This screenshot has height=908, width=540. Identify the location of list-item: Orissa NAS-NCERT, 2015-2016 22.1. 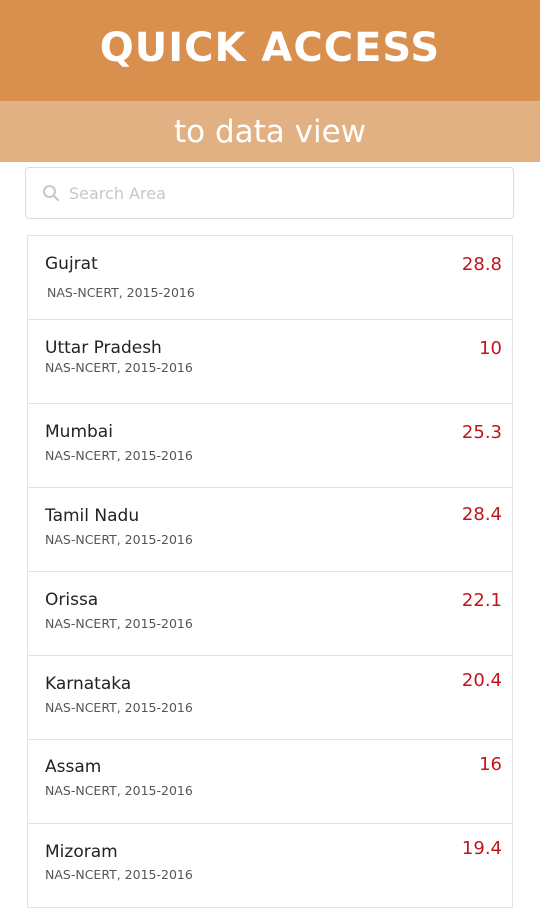
(270, 614).